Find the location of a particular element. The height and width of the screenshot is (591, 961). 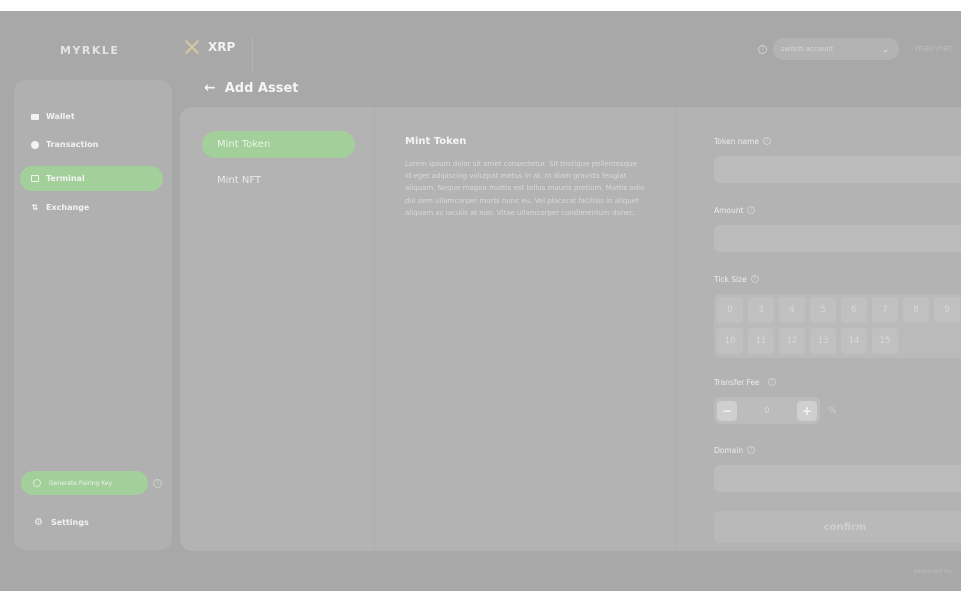

tick-option: 12 is located at coordinates (792, 340).